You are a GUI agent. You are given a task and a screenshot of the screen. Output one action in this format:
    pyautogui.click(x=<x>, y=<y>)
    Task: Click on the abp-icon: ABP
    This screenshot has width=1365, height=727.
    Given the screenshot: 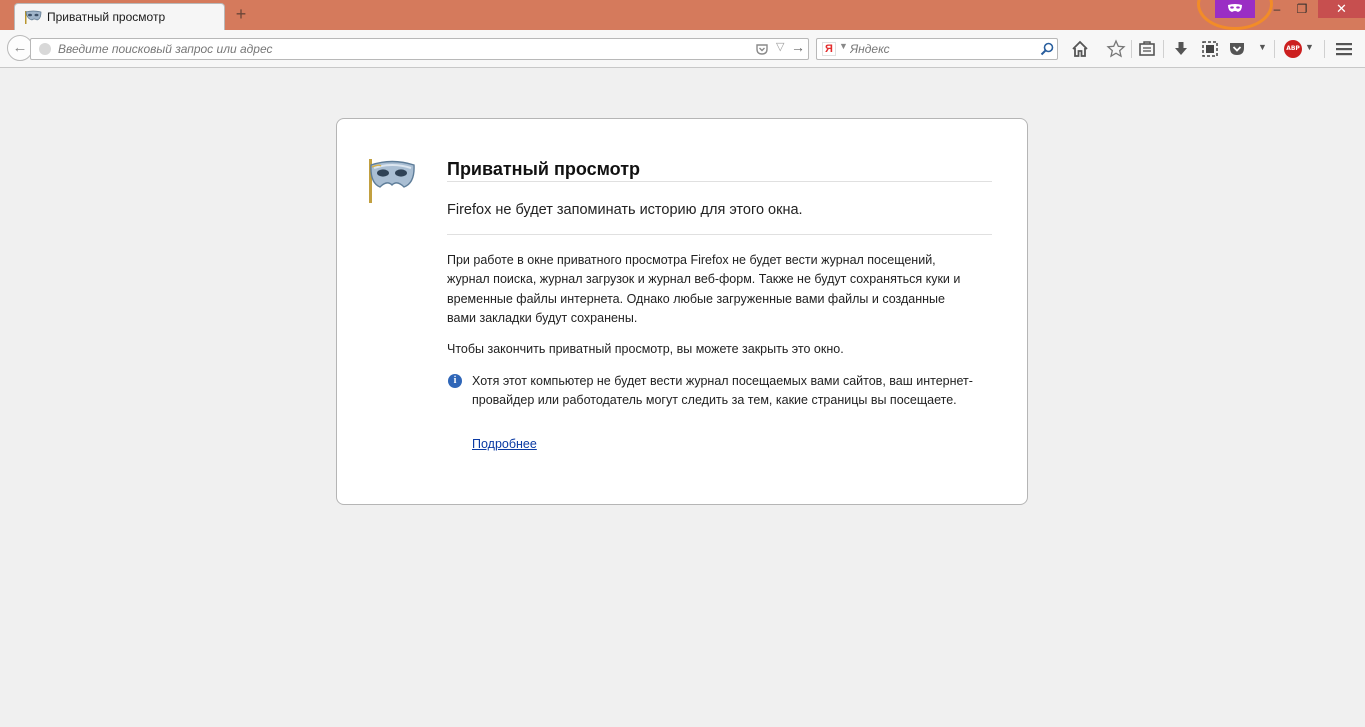 What is the action you would take?
    pyautogui.click(x=1293, y=49)
    